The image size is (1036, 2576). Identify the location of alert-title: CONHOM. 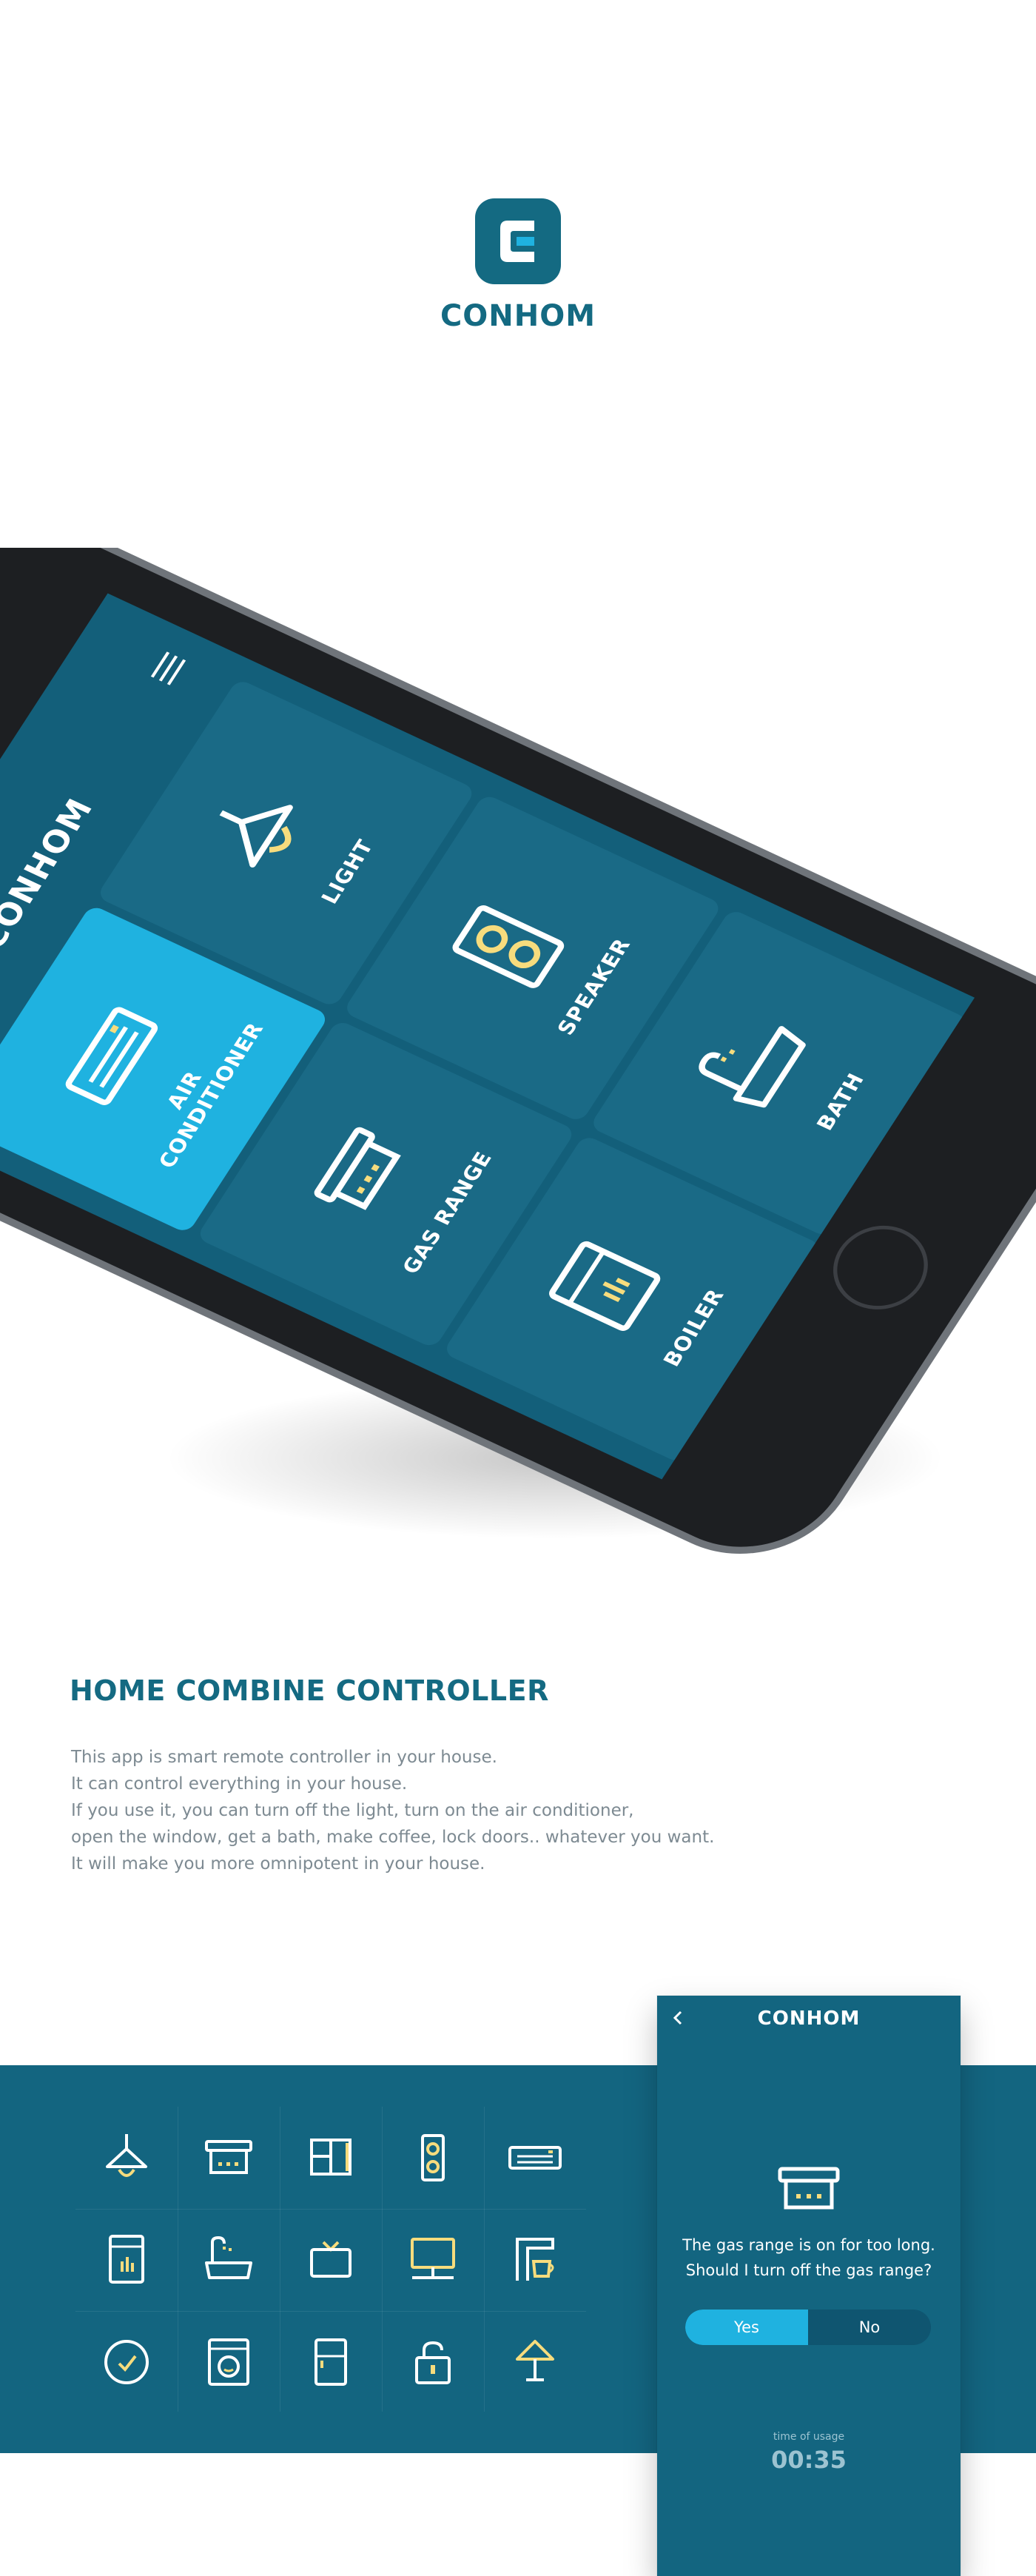
(809, 2019).